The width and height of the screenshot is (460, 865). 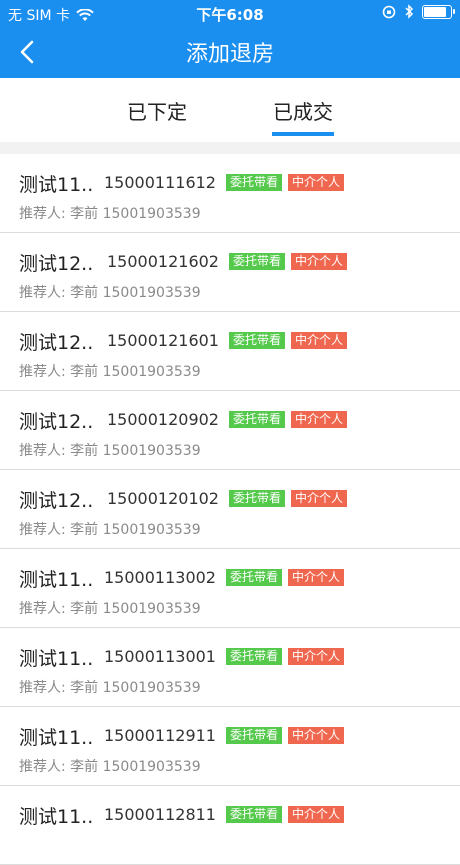 I want to click on nav-bar: 添加退房, so click(x=230, y=52).